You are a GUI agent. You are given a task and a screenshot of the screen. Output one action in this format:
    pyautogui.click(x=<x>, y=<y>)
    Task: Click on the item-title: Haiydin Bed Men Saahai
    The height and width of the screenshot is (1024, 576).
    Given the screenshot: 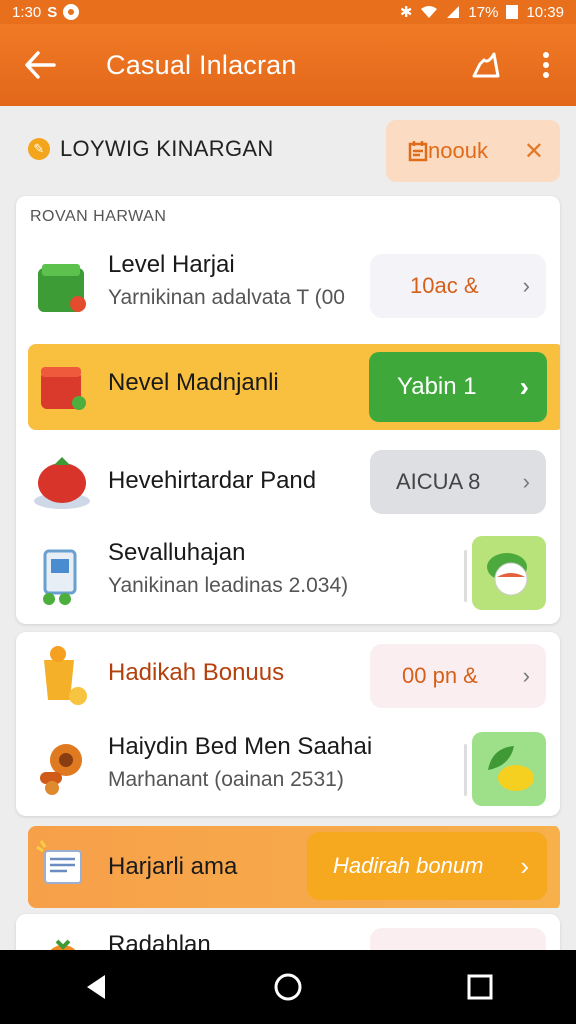 What is the action you would take?
    pyautogui.click(x=240, y=746)
    